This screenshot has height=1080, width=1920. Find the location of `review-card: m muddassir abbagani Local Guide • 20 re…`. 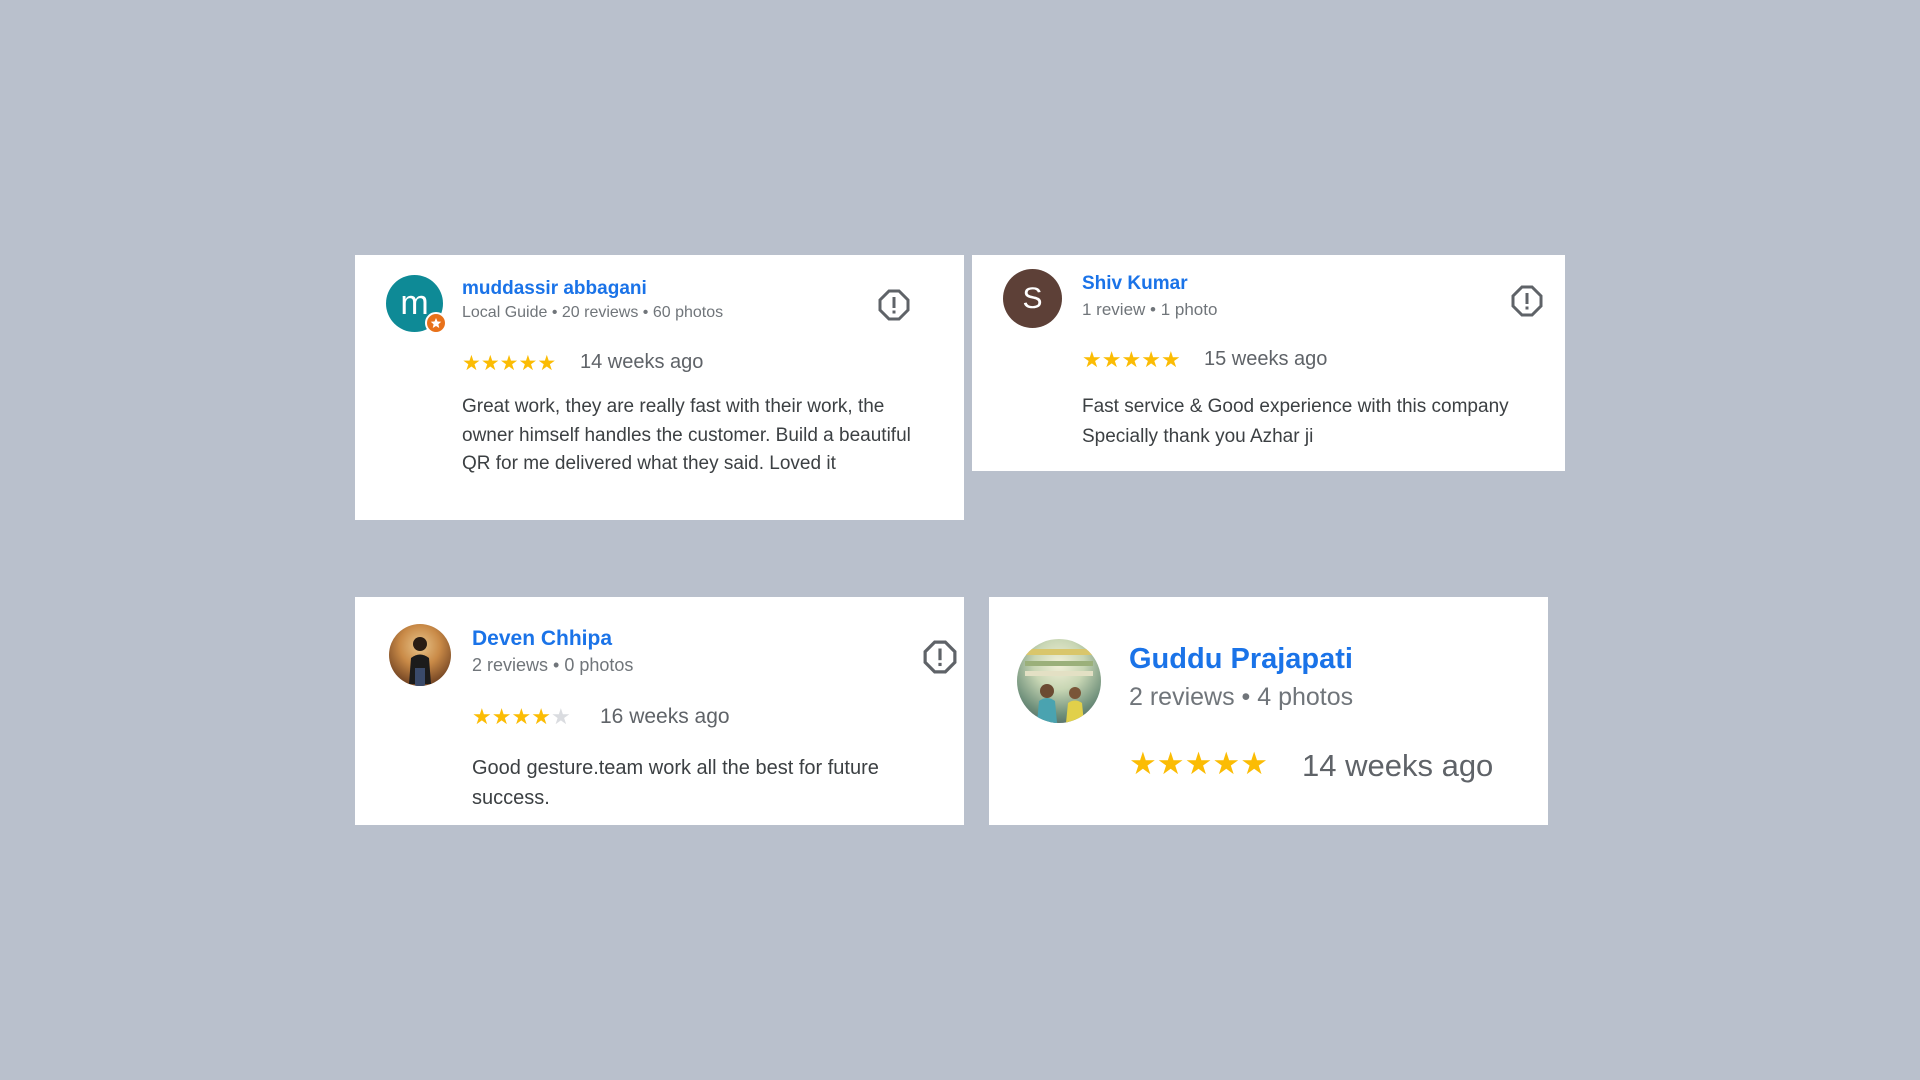

review-card: m muddassir abbagani Local Guide • 20 re… is located at coordinates (659, 387).